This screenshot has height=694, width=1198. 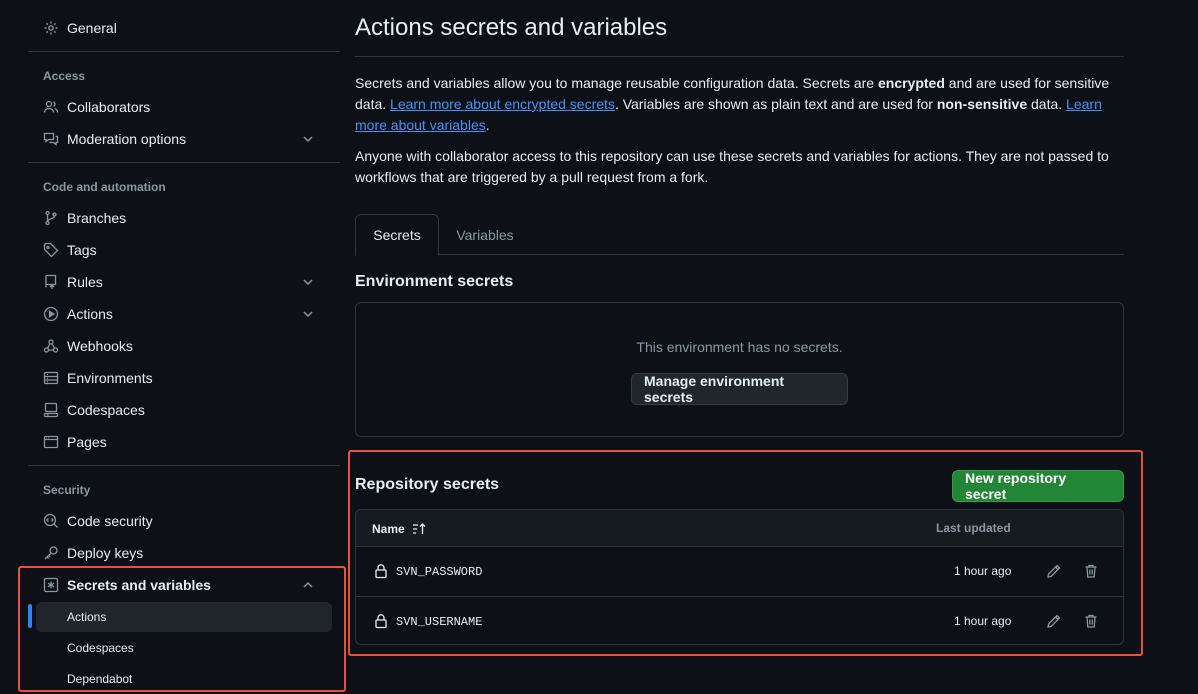 I want to click on sidebar-item-label: Secrets and variables, so click(x=139, y=585).